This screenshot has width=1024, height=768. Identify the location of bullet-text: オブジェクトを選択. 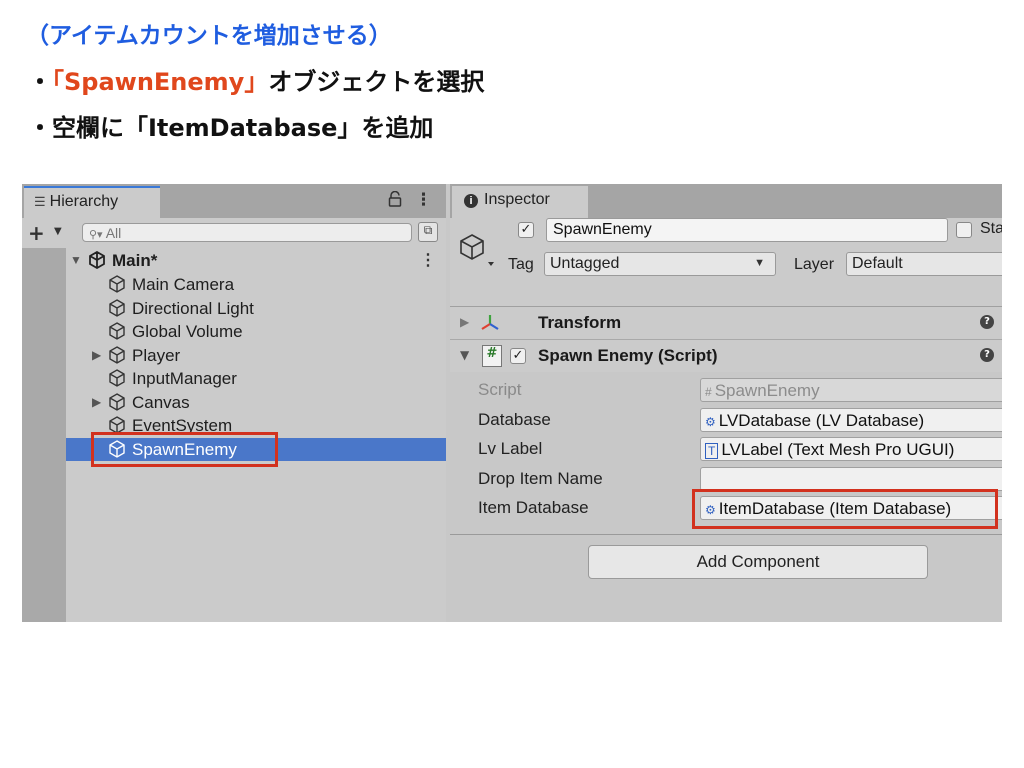
(376, 82).